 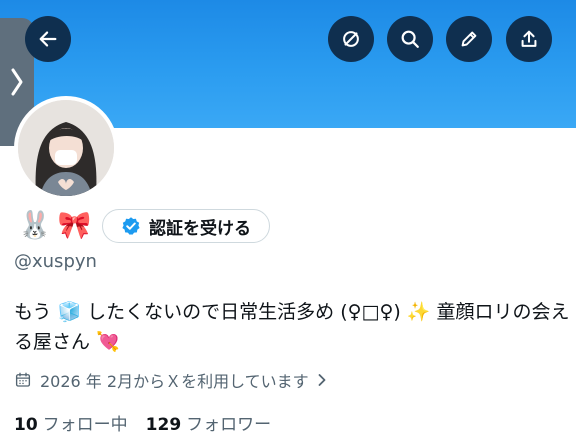 I want to click on pencil-icon, so click(x=469, y=39).